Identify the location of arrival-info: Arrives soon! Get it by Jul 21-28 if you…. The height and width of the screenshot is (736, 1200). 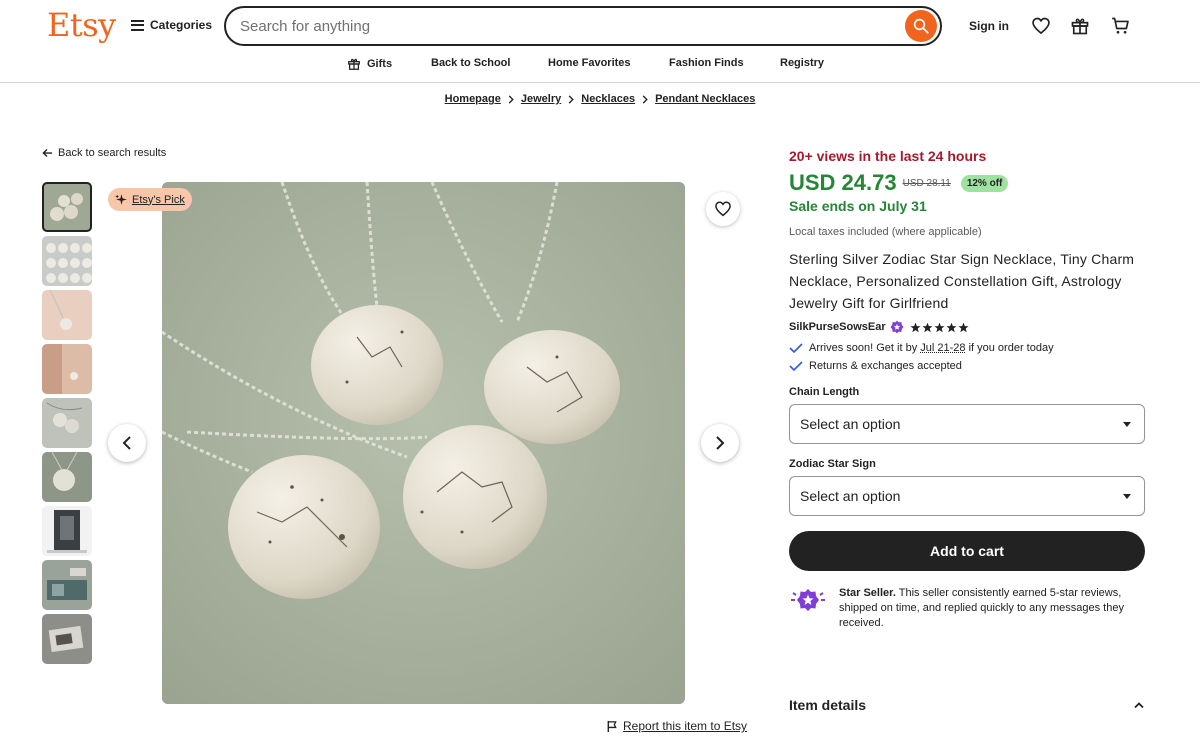
(967, 348).